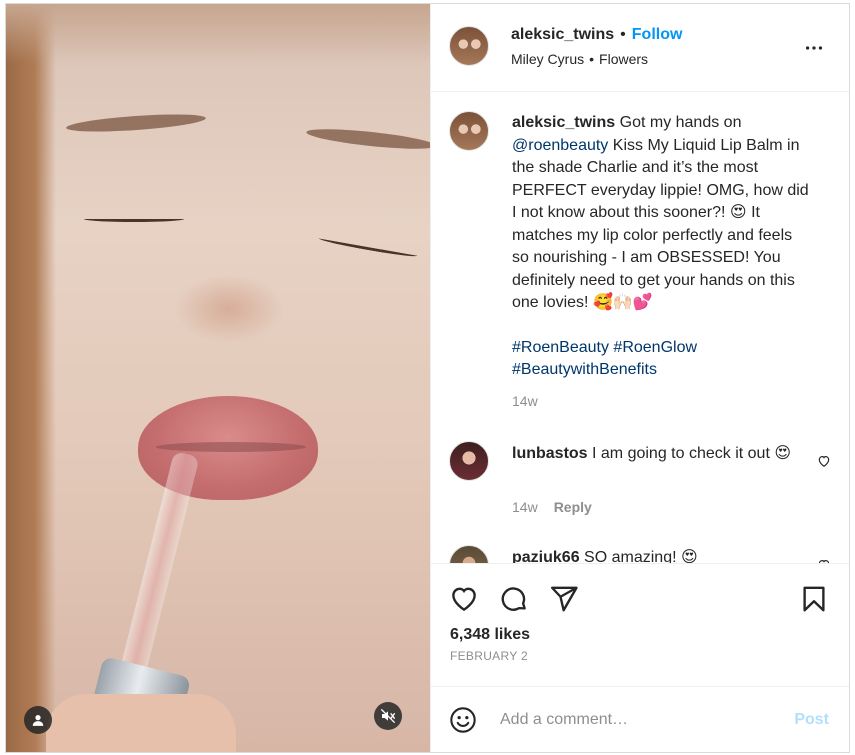 This screenshot has height=755, width=855. What do you see at coordinates (622, 302) in the screenshot?
I see `caption-emoji-2: 🥰🙌🏻💕` at bounding box center [622, 302].